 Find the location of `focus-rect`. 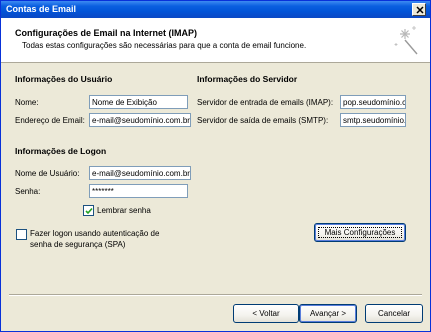

focus-rect is located at coordinates (360, 232).